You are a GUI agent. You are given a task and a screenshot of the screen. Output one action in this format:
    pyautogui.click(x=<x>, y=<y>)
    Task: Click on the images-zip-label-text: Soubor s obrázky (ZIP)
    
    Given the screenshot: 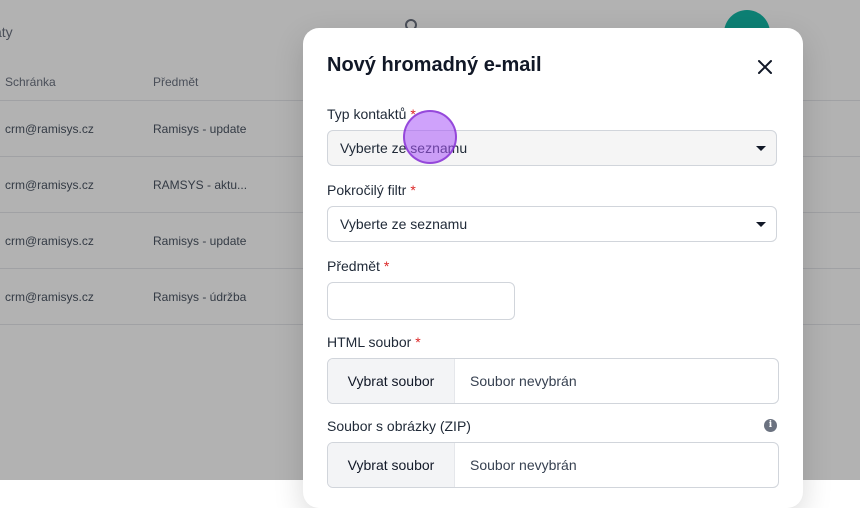 What is the action you would take?
    pyautogui.click(x=399, y=426)
    